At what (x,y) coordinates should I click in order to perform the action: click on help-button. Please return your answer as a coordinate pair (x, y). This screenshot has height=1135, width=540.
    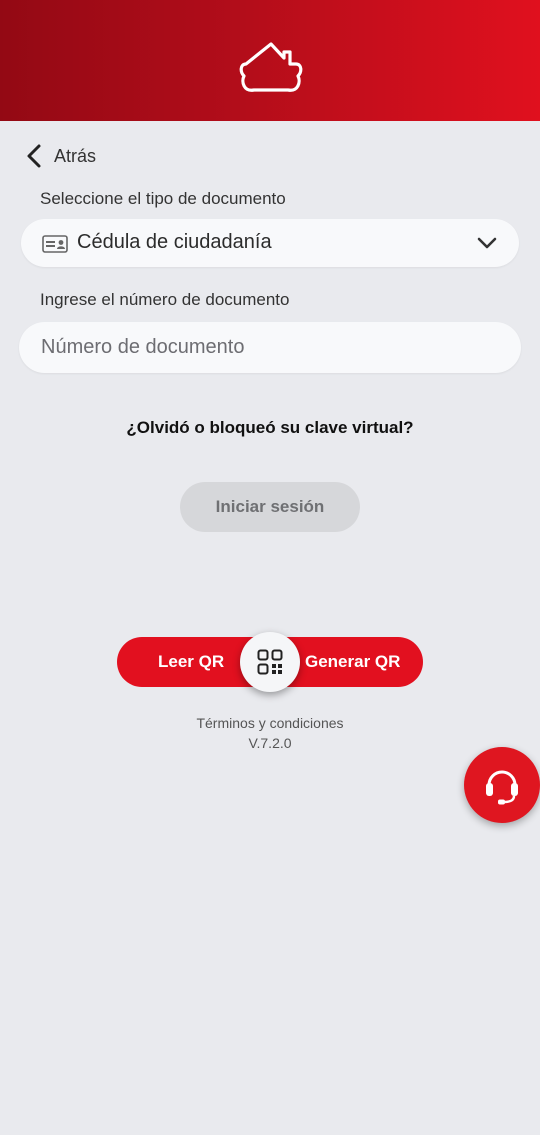
    Looking at the image, I should click on (502, 785).